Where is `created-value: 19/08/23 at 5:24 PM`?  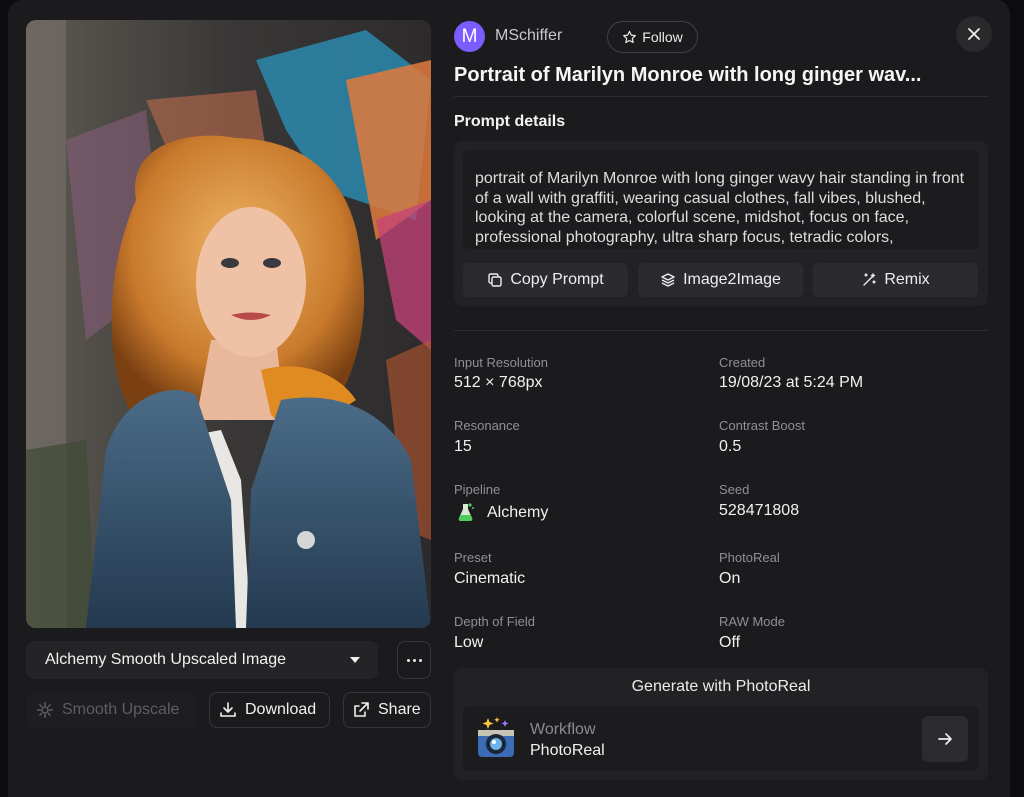
created-value: 19/08/23 at 5:24 PM is located at coordinates (791, 382).